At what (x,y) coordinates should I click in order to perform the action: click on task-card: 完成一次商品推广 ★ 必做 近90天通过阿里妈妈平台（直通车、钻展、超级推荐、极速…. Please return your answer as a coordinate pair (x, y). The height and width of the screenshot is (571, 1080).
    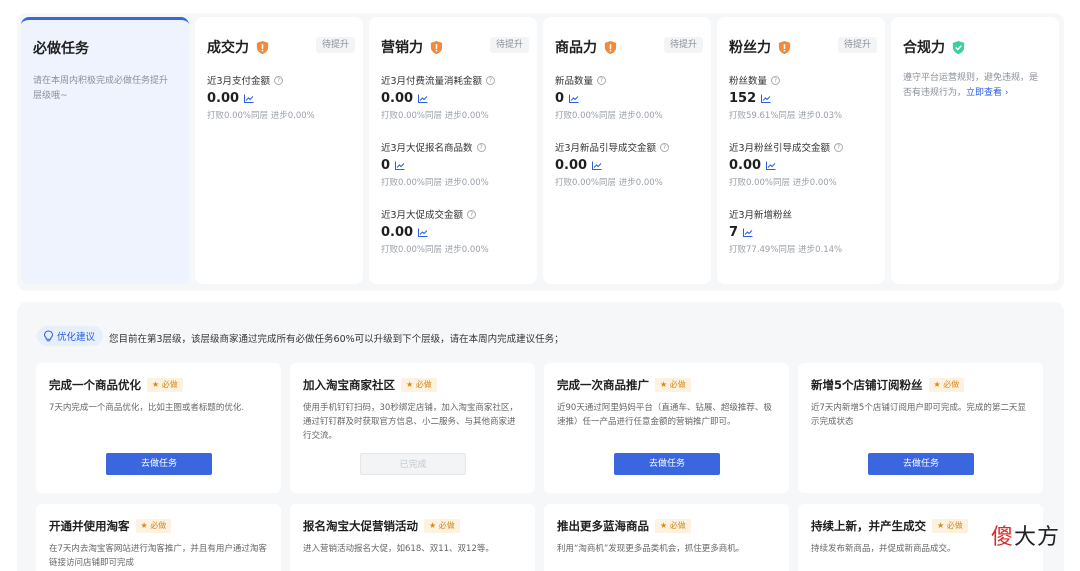
    Looking at the image, I should click on (666, 428).